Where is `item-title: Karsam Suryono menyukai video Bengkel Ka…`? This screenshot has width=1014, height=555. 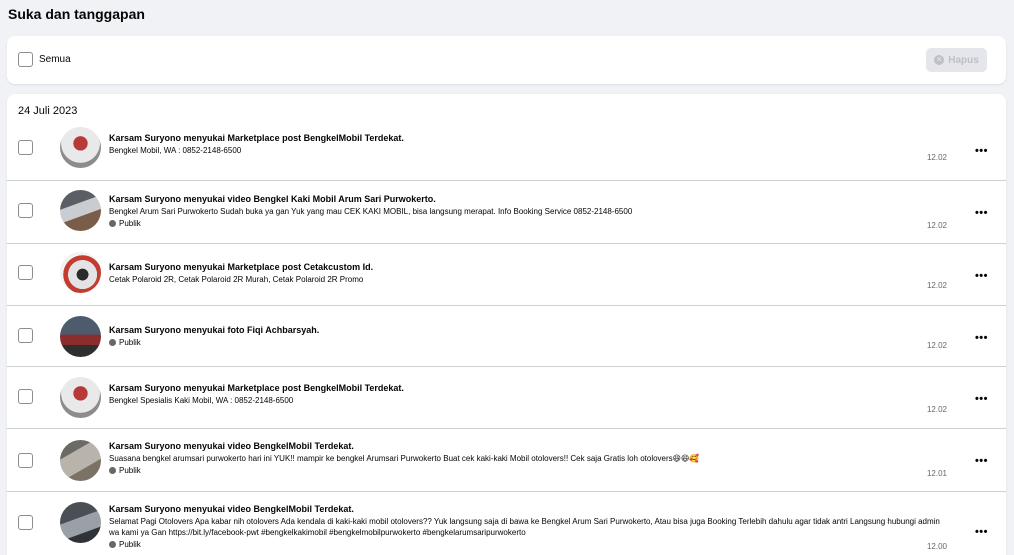 item-title: Karsam Suryono menyukai video Bengkel Ka… is located at coordinates (507, 199).